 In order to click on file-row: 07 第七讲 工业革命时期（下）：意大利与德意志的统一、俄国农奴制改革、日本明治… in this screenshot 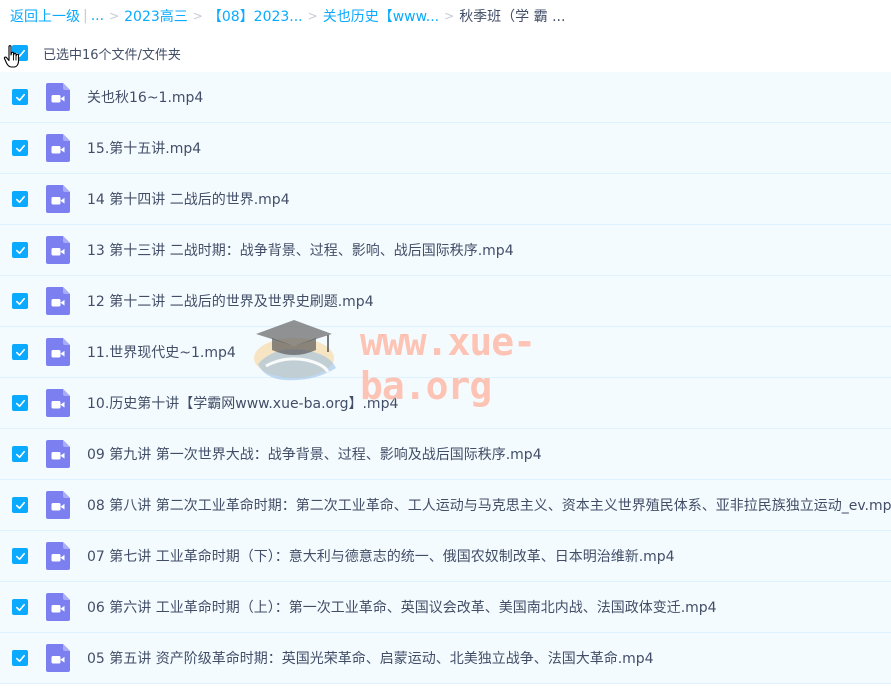, I will do `click(445, 556)`.